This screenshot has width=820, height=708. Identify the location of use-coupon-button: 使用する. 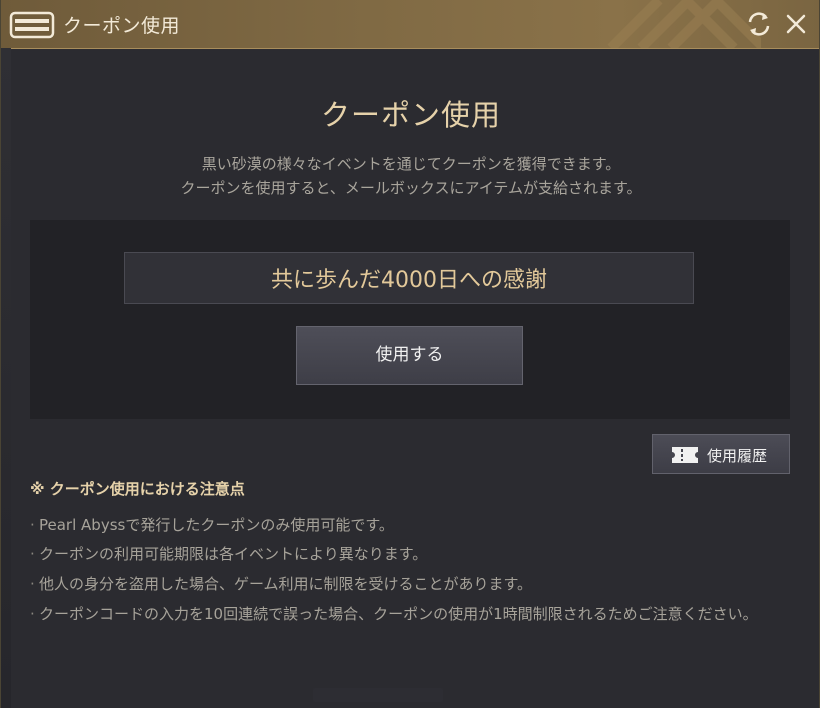
(409, 355).